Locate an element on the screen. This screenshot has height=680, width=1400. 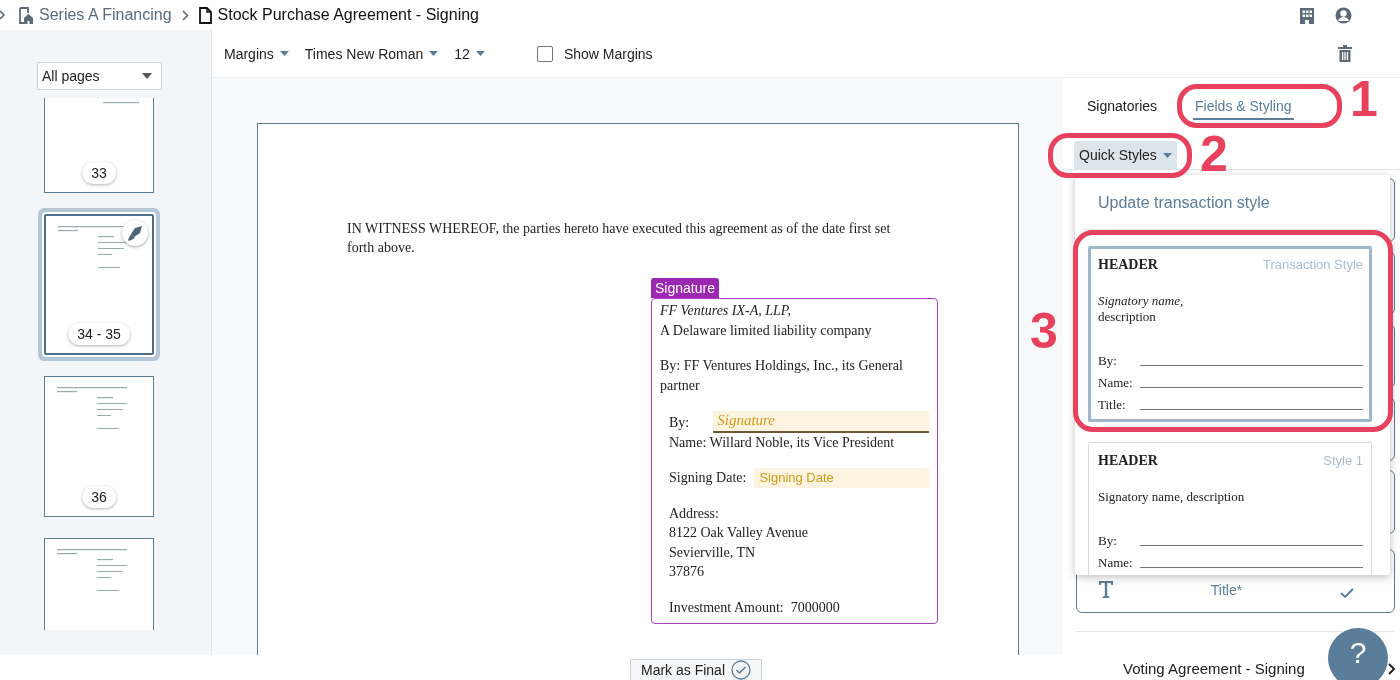
page-number: 36 is located at coordinates (99, 497).